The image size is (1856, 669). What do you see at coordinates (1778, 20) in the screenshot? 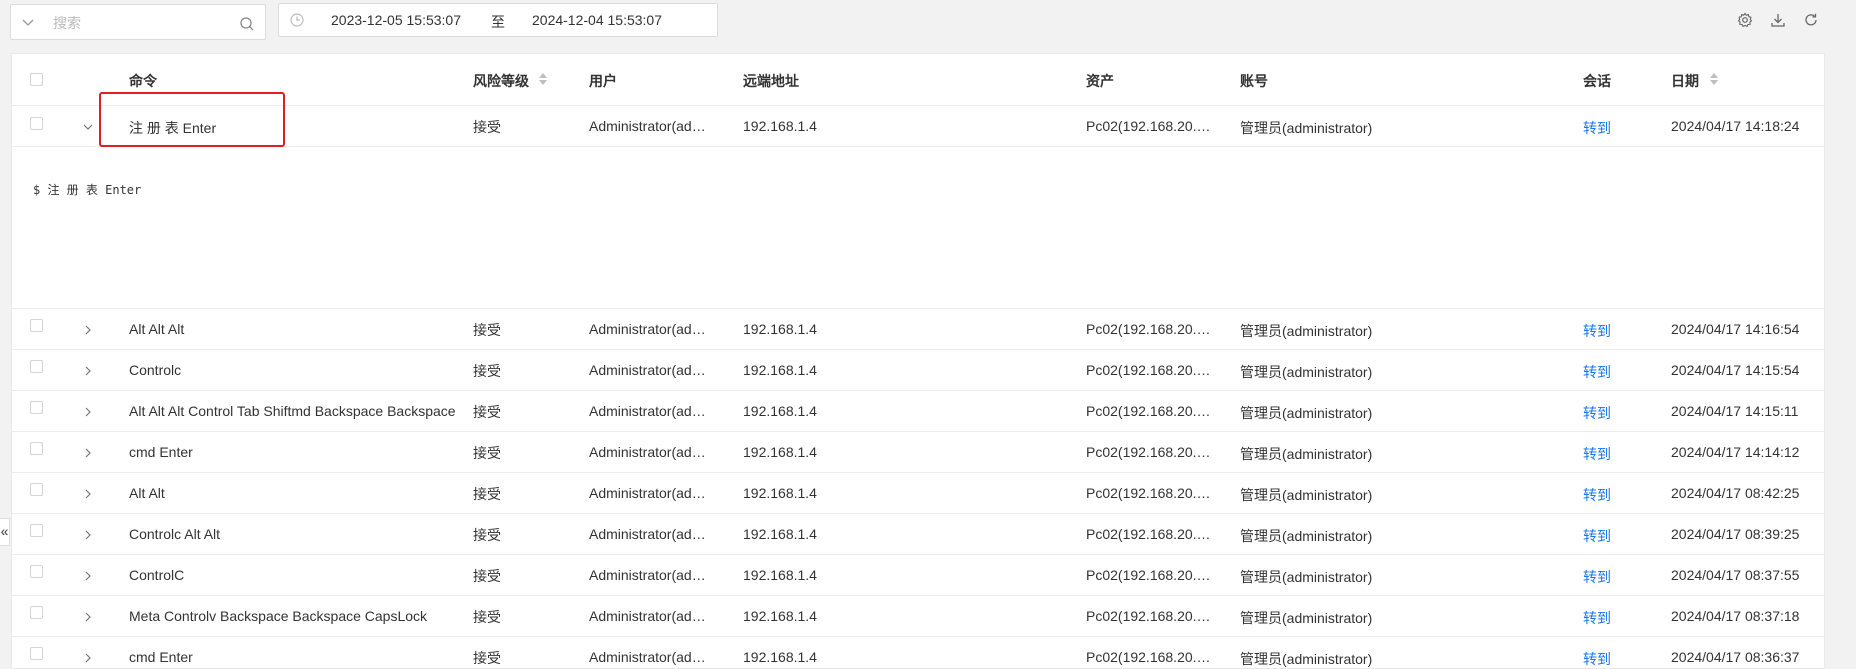
I see `download-icon` at bounding box center [1778, 20].